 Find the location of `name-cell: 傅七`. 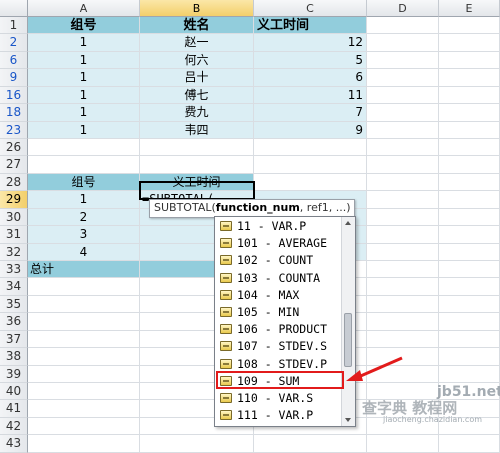

name-cell: 傅七 is located at coordinates (197, 95).